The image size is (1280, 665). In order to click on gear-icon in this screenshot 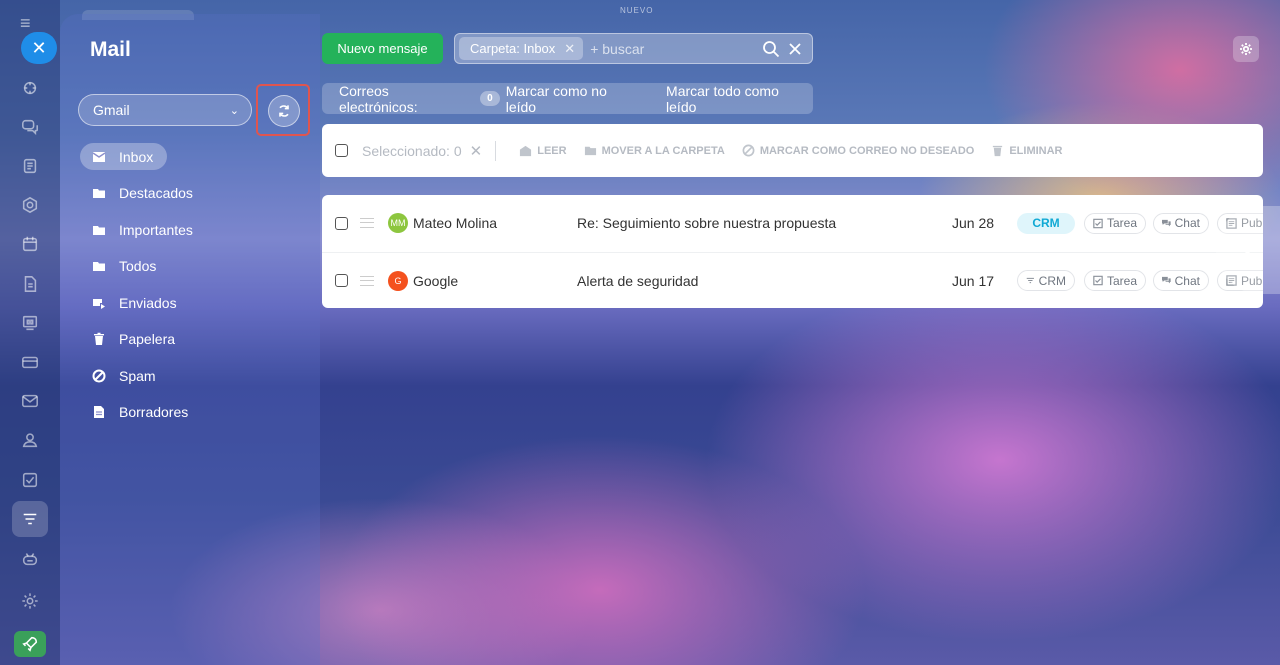, I will do `click(1246, 49)`.